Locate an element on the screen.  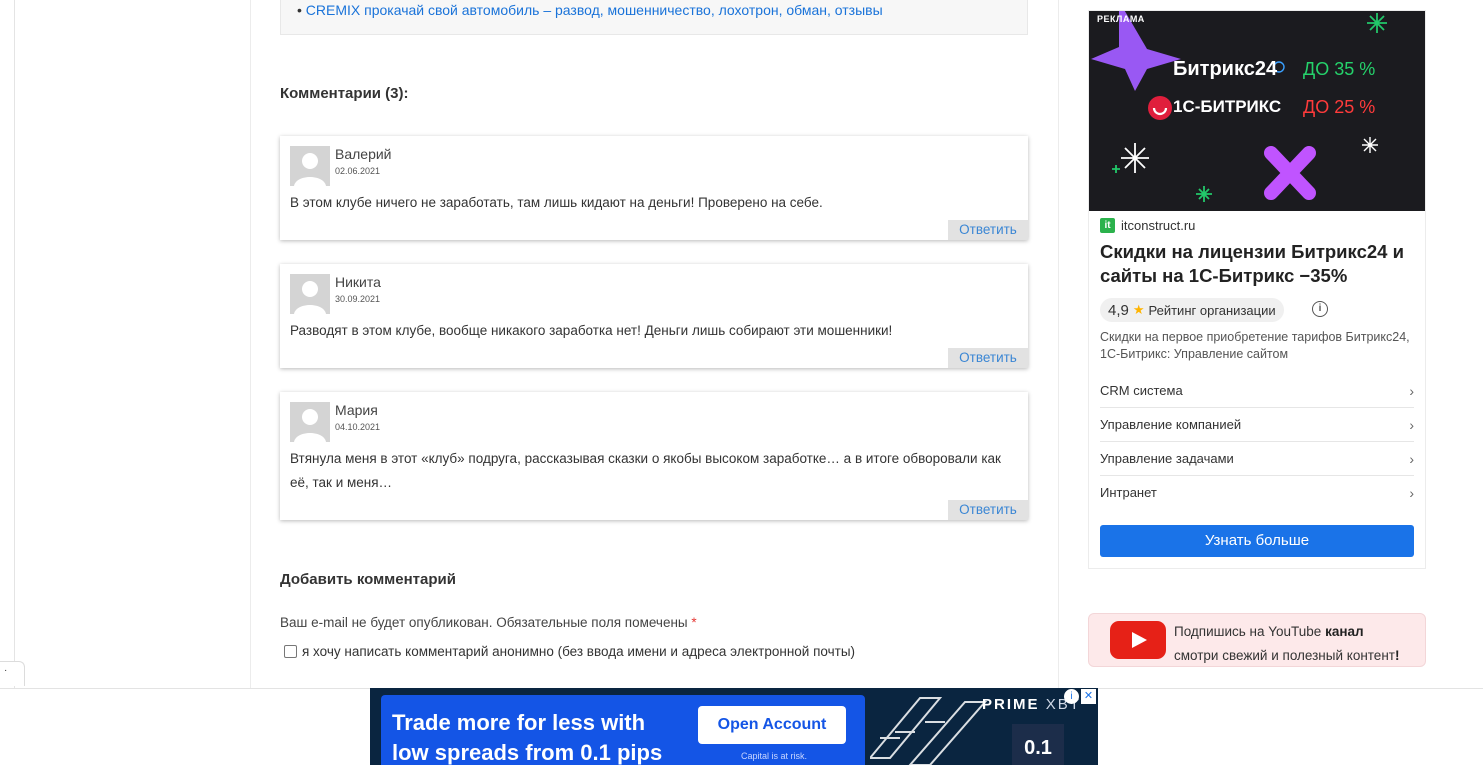
youtube-line1-bold: канал is located at coordinates (1344, 631).